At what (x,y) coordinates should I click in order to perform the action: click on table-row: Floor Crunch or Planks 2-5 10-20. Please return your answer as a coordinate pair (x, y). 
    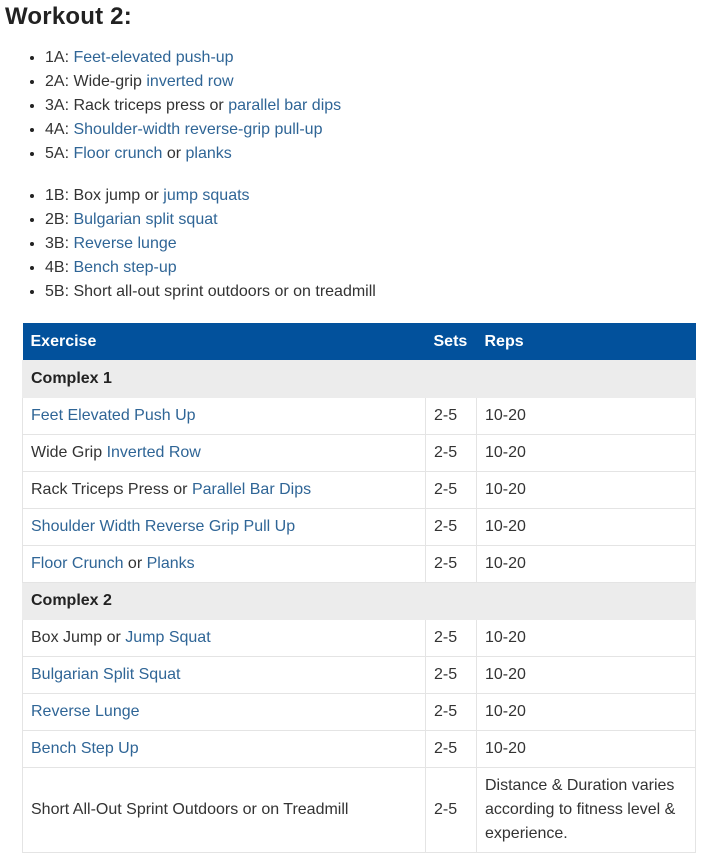
    Looking at the image, I should click on (359, 564).